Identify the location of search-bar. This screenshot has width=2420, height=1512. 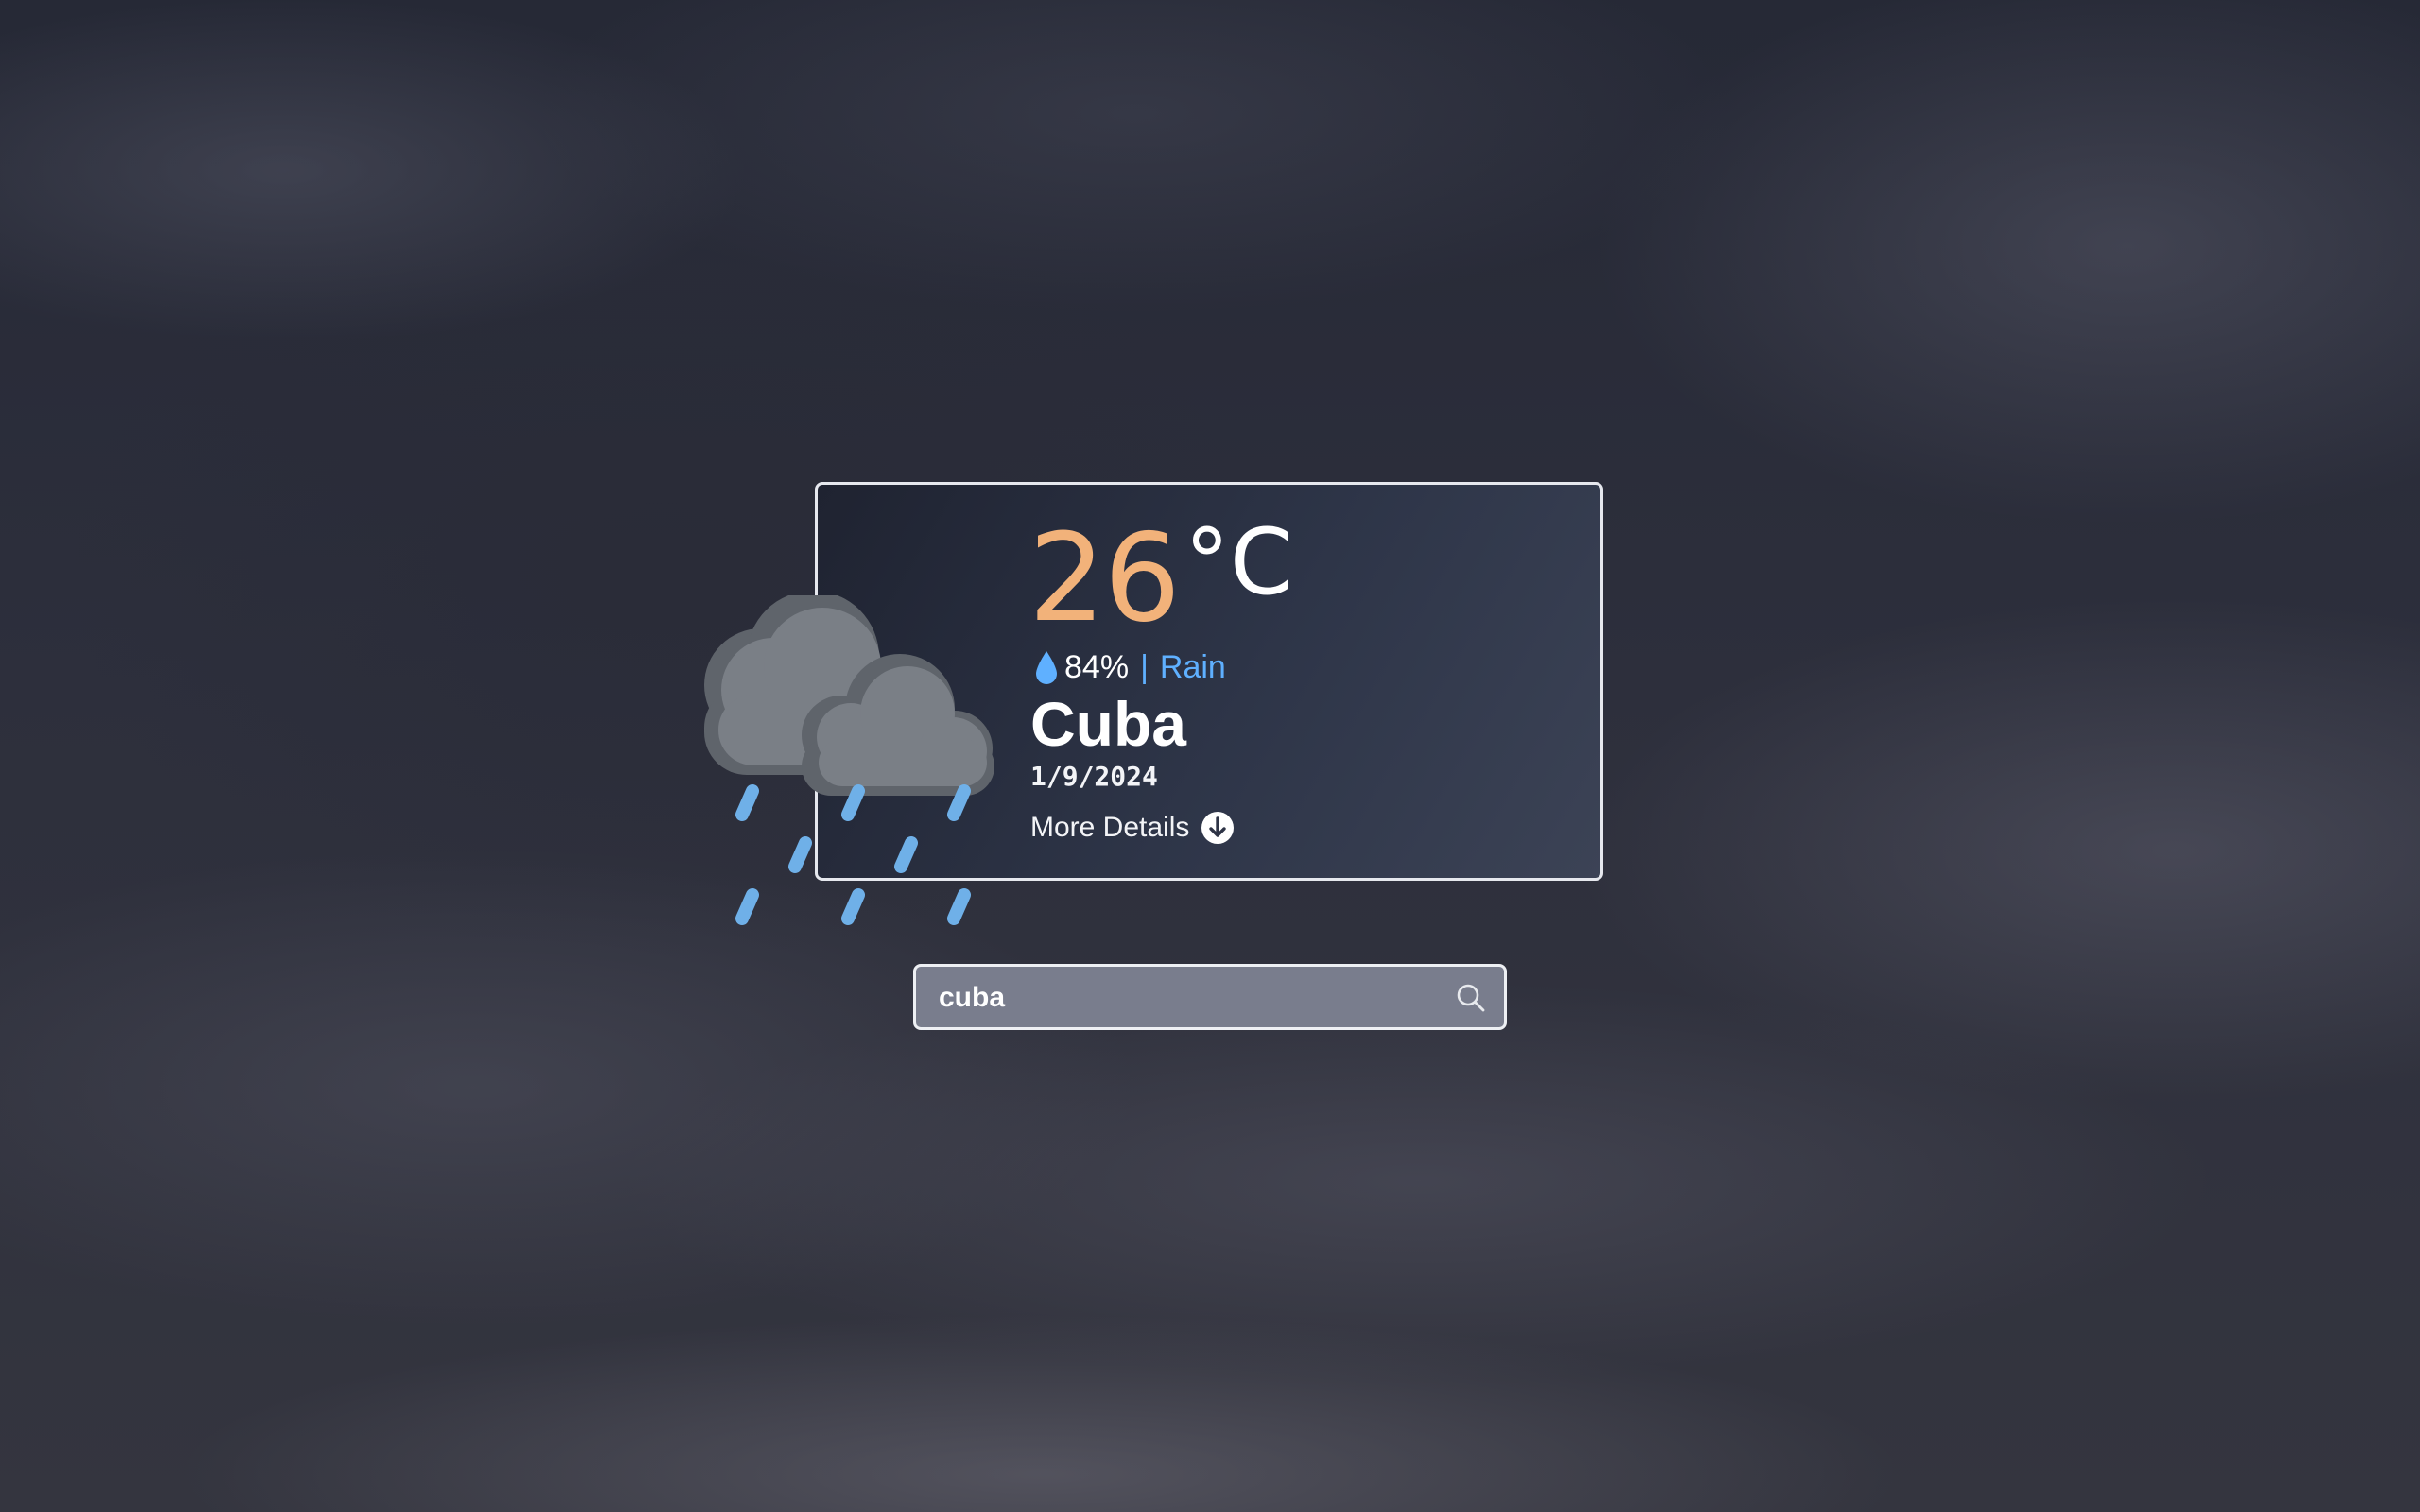
(1210, 997).